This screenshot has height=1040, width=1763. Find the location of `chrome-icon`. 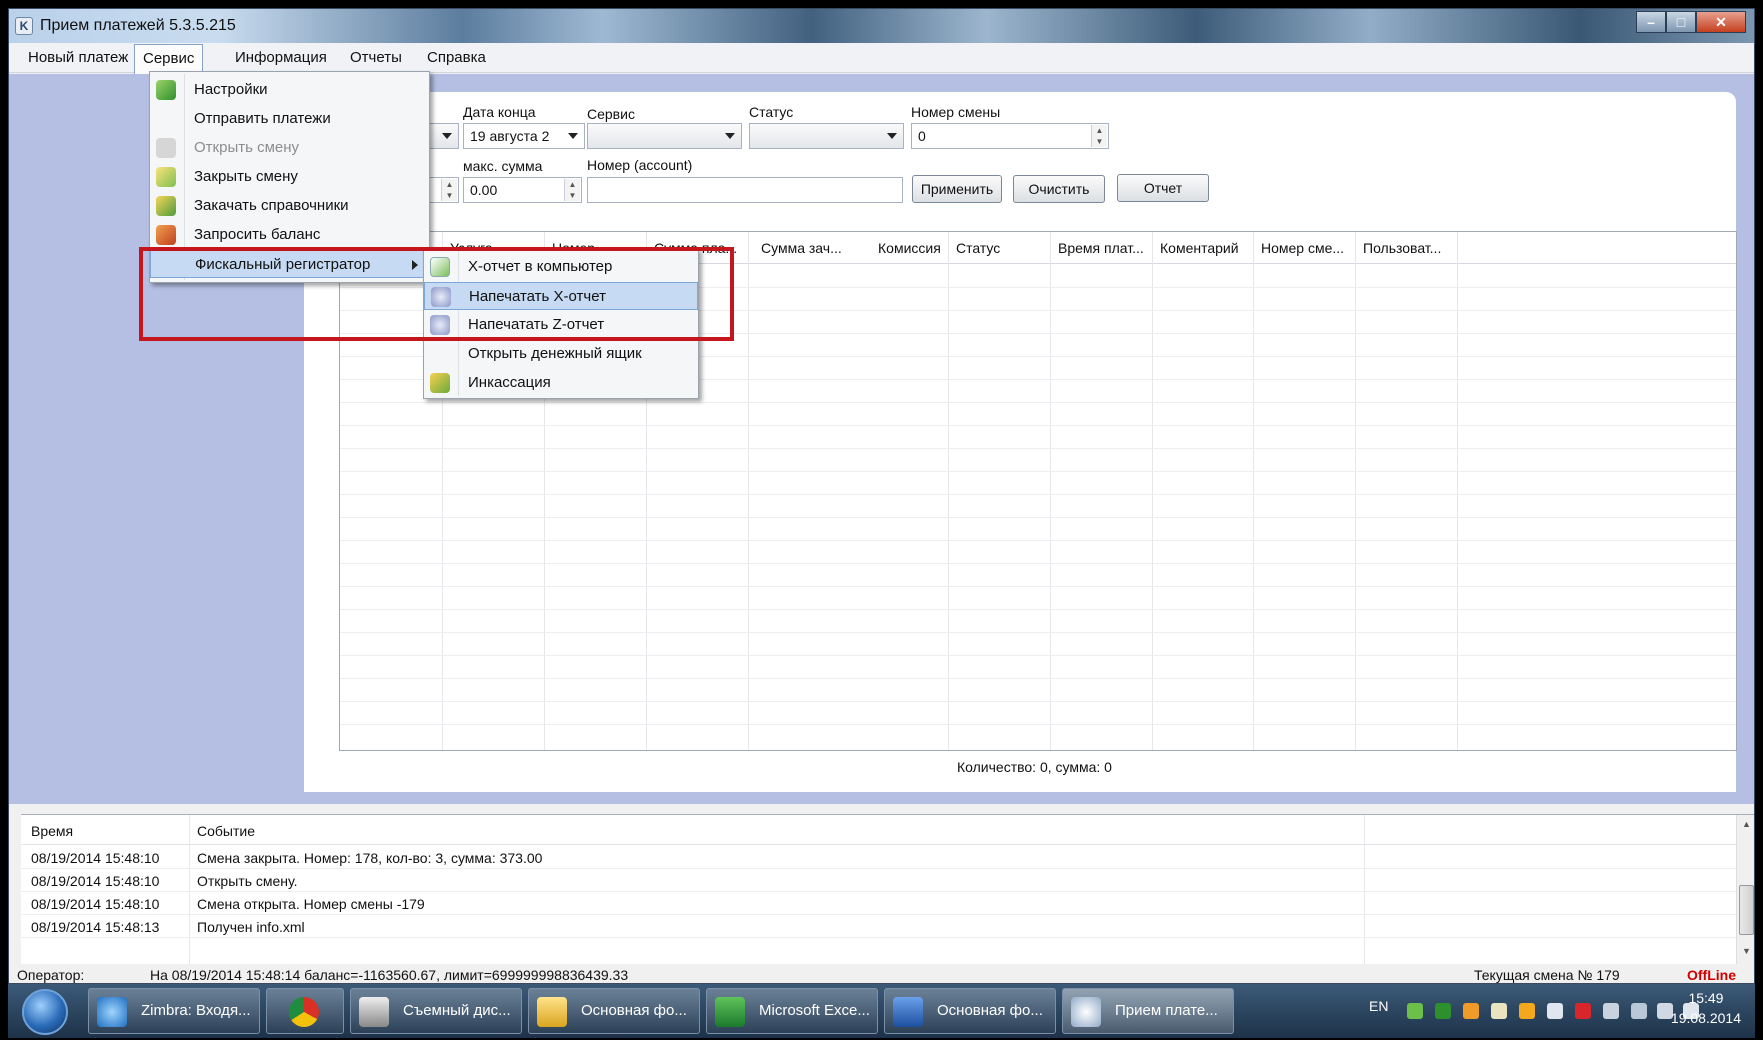

chrome-icon is located at coordinates (304, 1012).